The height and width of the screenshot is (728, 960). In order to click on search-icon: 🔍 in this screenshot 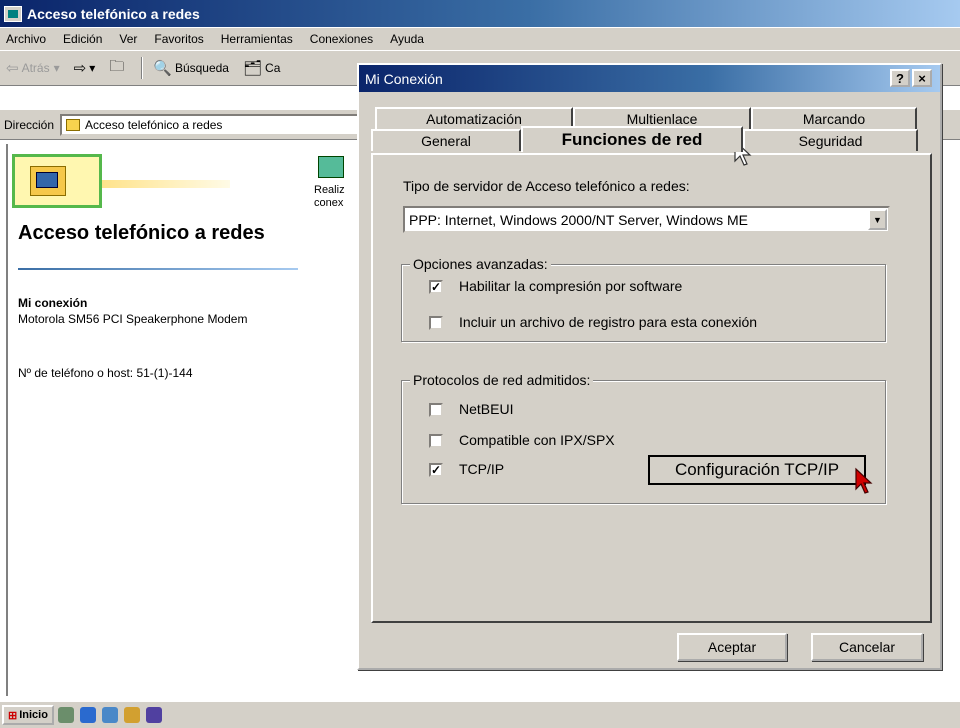, I will do `click(162, 68)`.